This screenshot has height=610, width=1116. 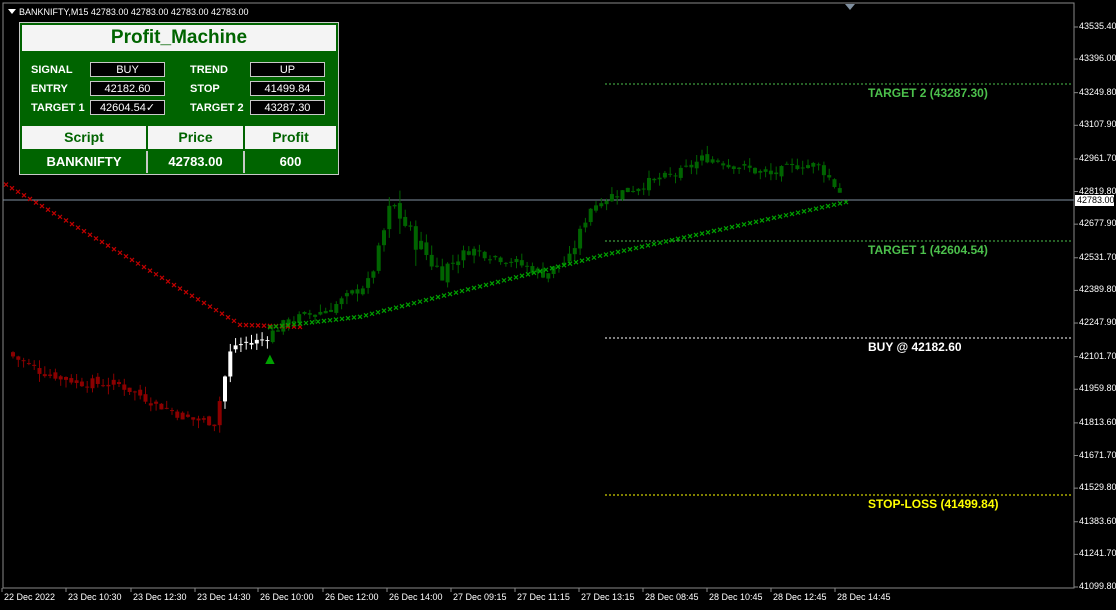 What do you see at coordinates (928, 250) in the screenshot?
I see `target1-level-label: TARGET 1 (42604.54)` at bounding box center [928, 250].